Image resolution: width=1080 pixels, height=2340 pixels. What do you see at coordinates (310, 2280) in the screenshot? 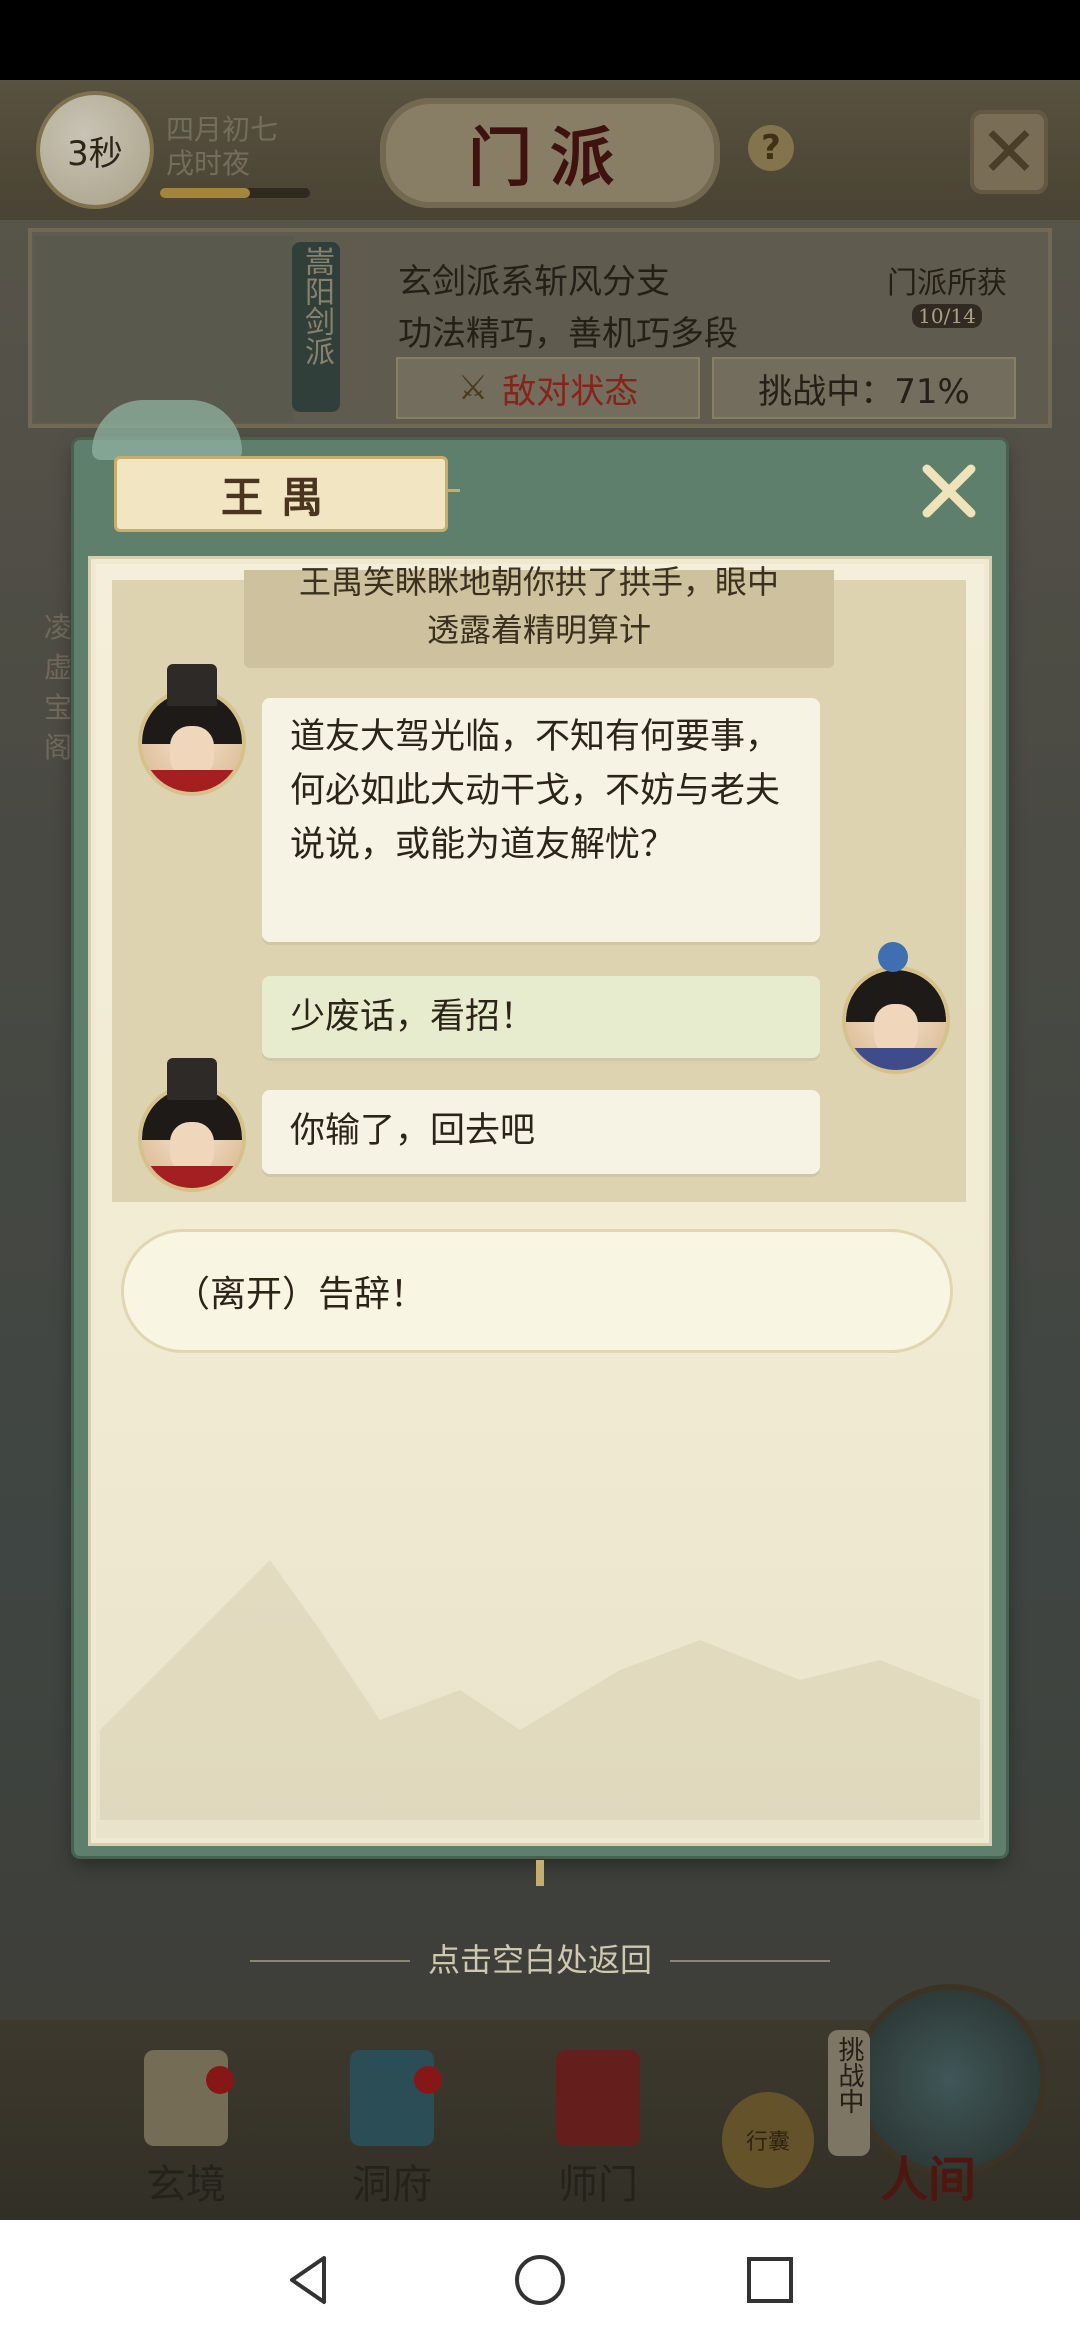
I see `back-icon` at bounding box center [310, 2280].